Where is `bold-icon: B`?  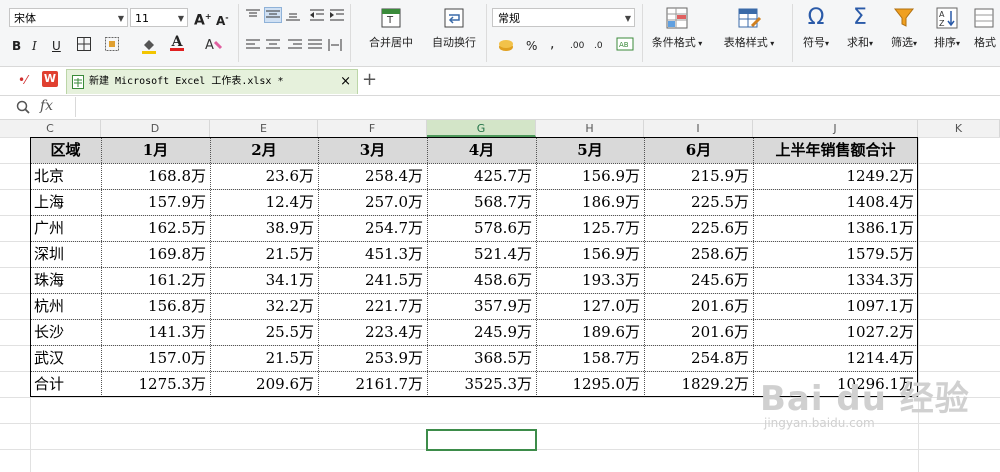
bold-icon: B is located at coordinates (16, 46).